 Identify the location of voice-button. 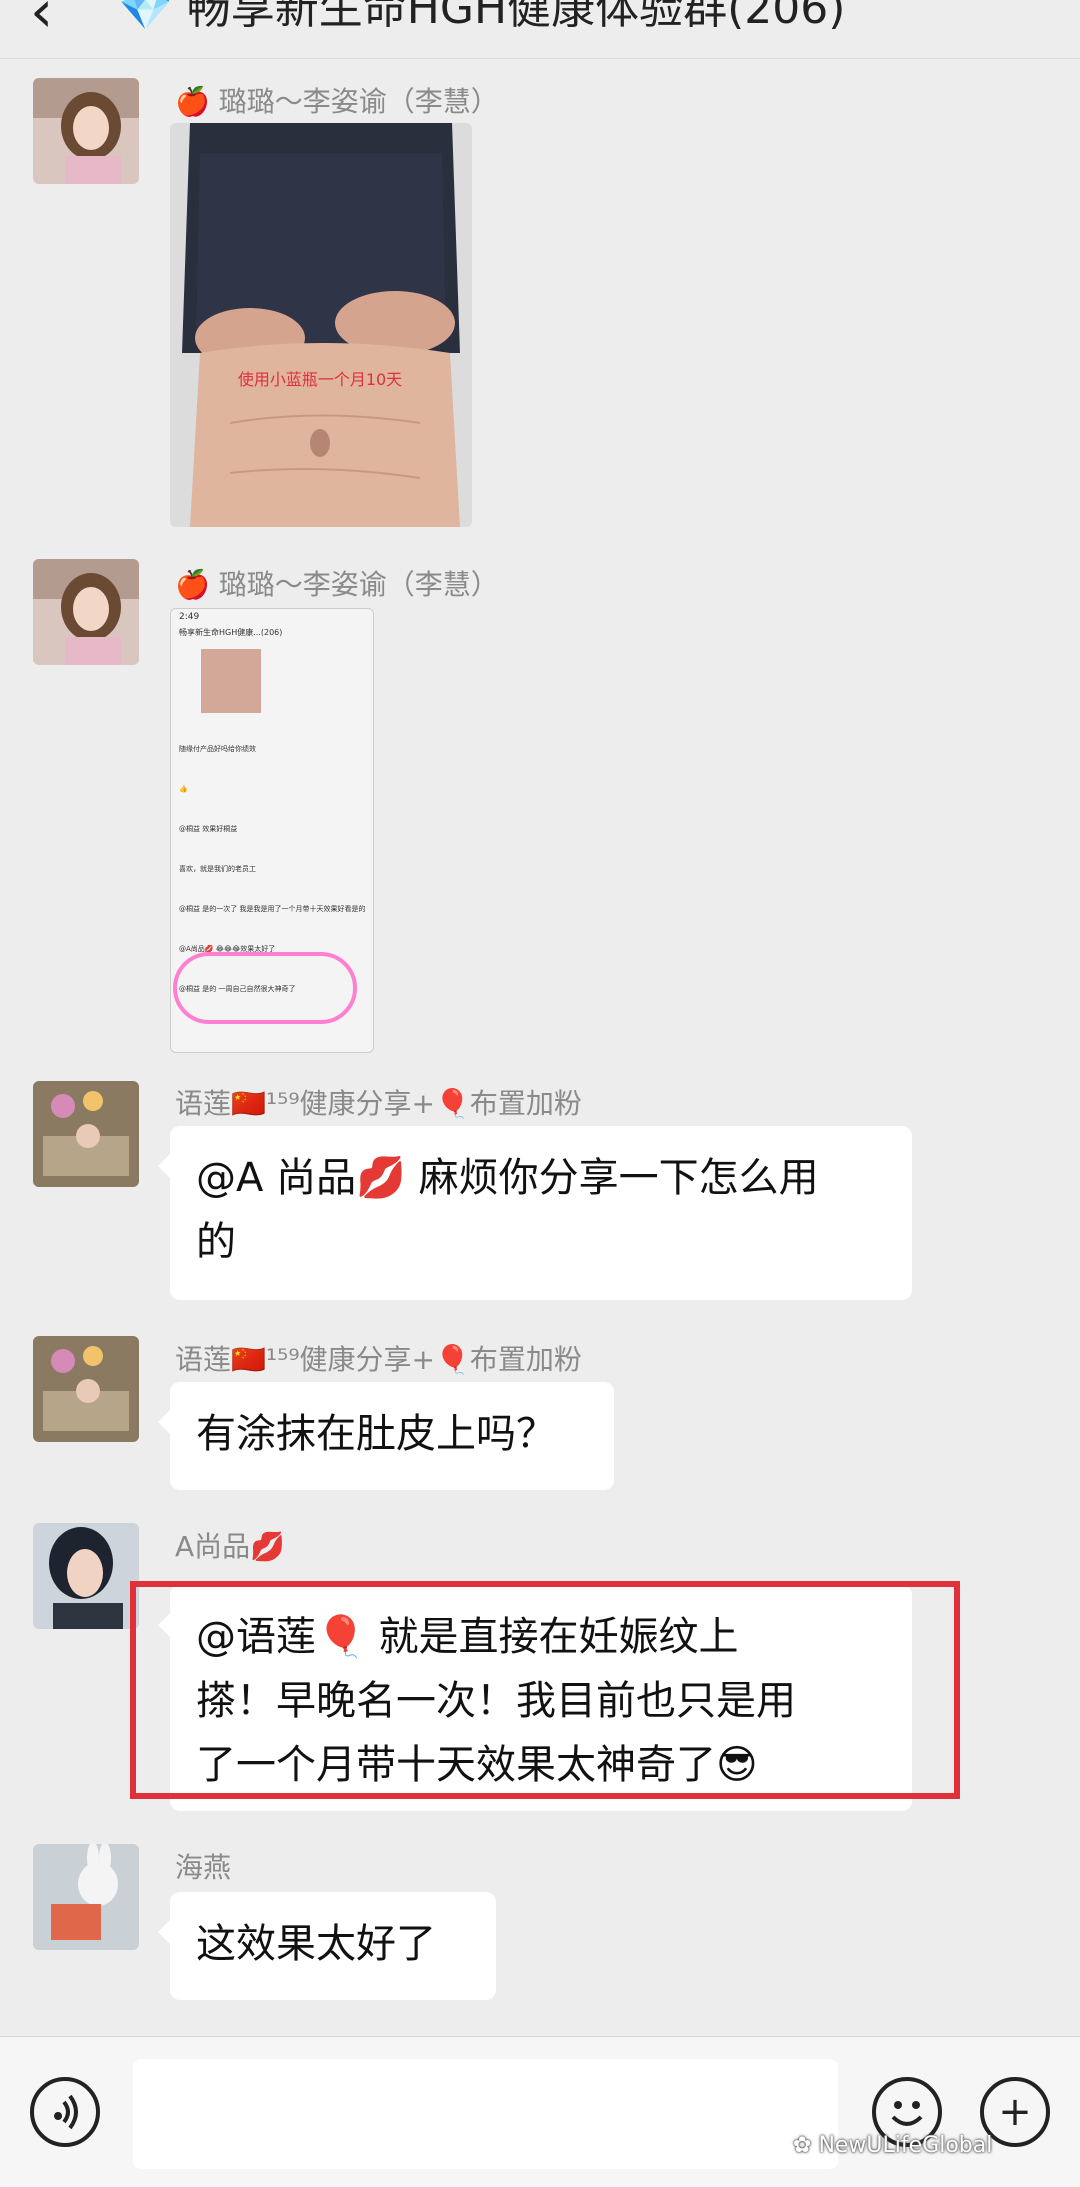
(65, 2112).